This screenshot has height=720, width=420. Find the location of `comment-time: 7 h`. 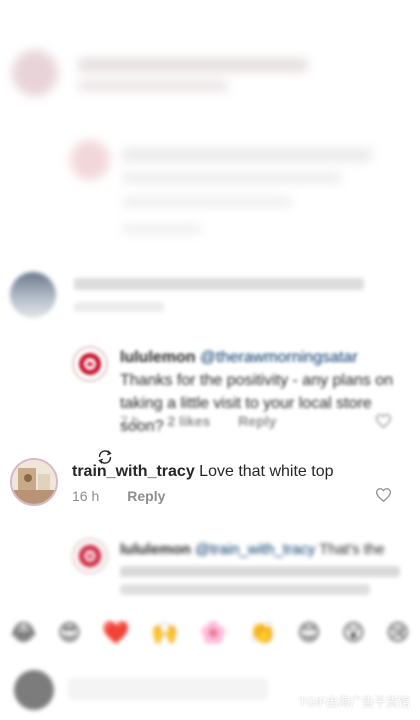

comment-time: 7 h is located at coordinates (130, 421).